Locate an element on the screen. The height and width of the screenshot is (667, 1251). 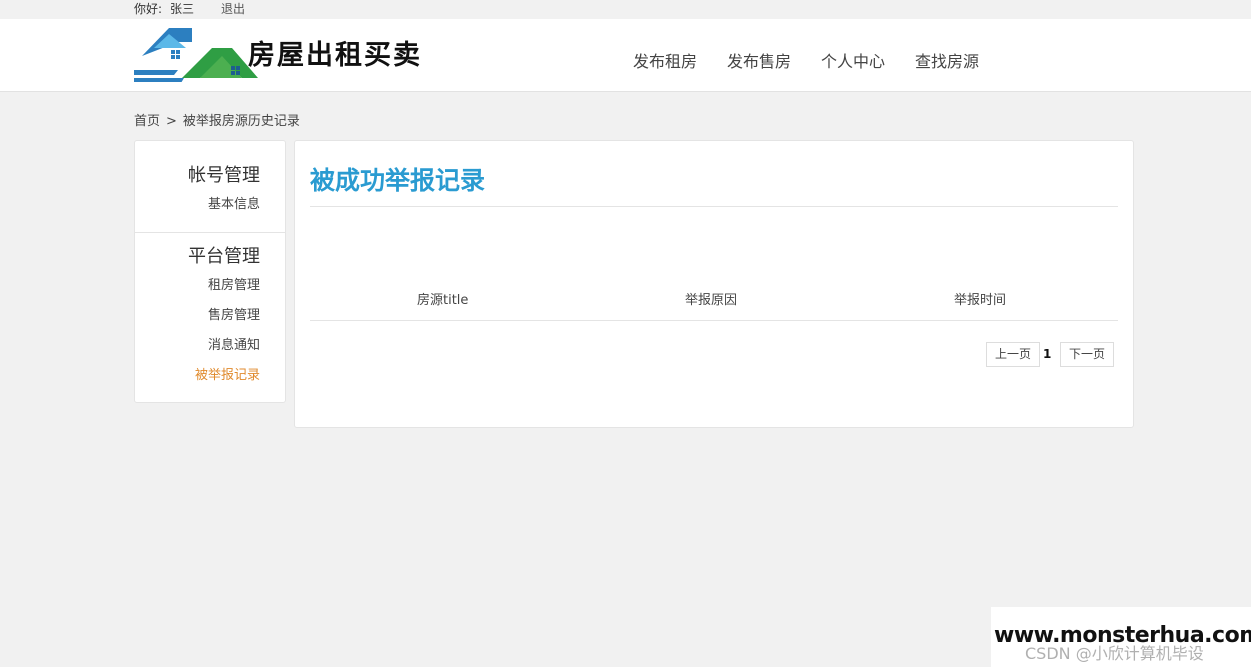
username: 张三 is located at coordinates (182, 9).